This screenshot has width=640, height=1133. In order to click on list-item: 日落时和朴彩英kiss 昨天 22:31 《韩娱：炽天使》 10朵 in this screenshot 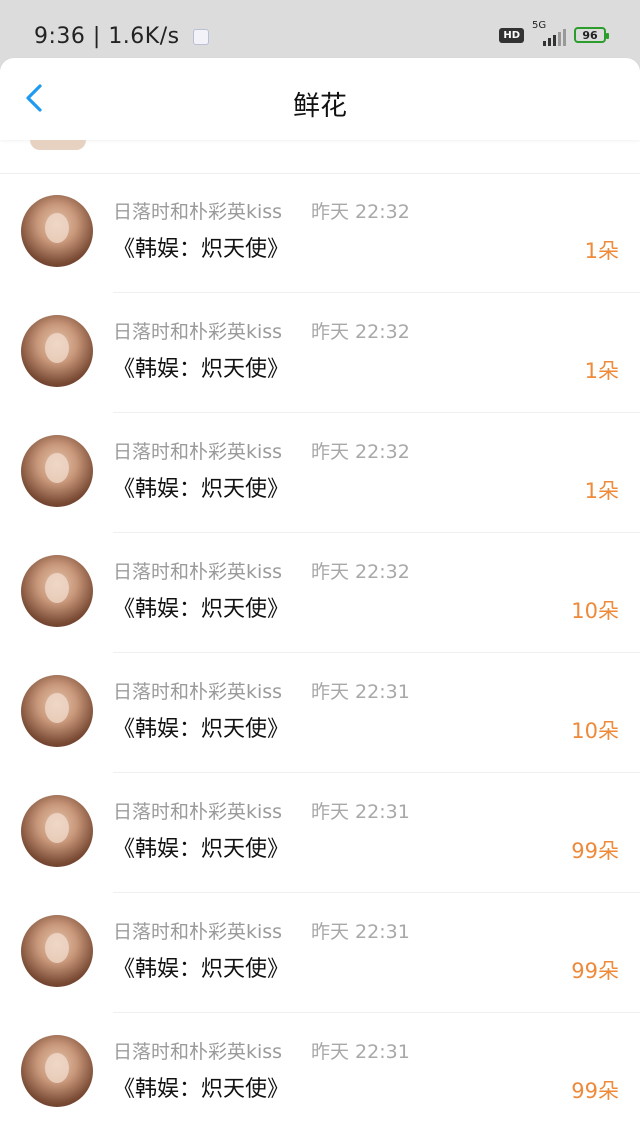, I will do `click(320, 713)`.